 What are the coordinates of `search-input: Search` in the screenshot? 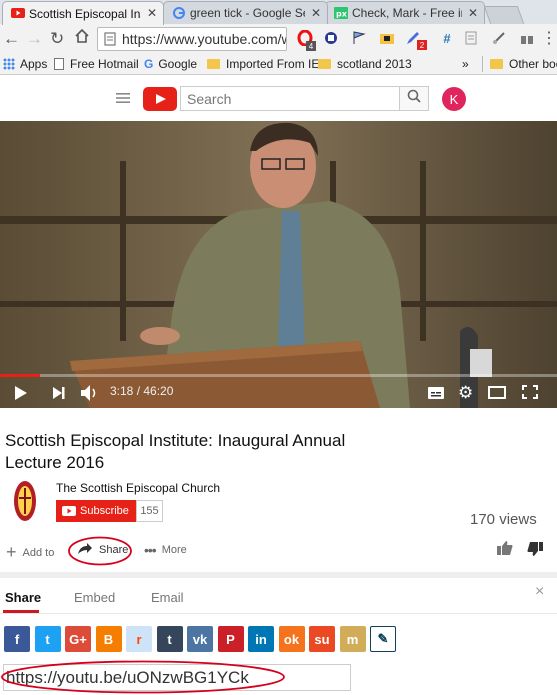 It's located at (290, 98).